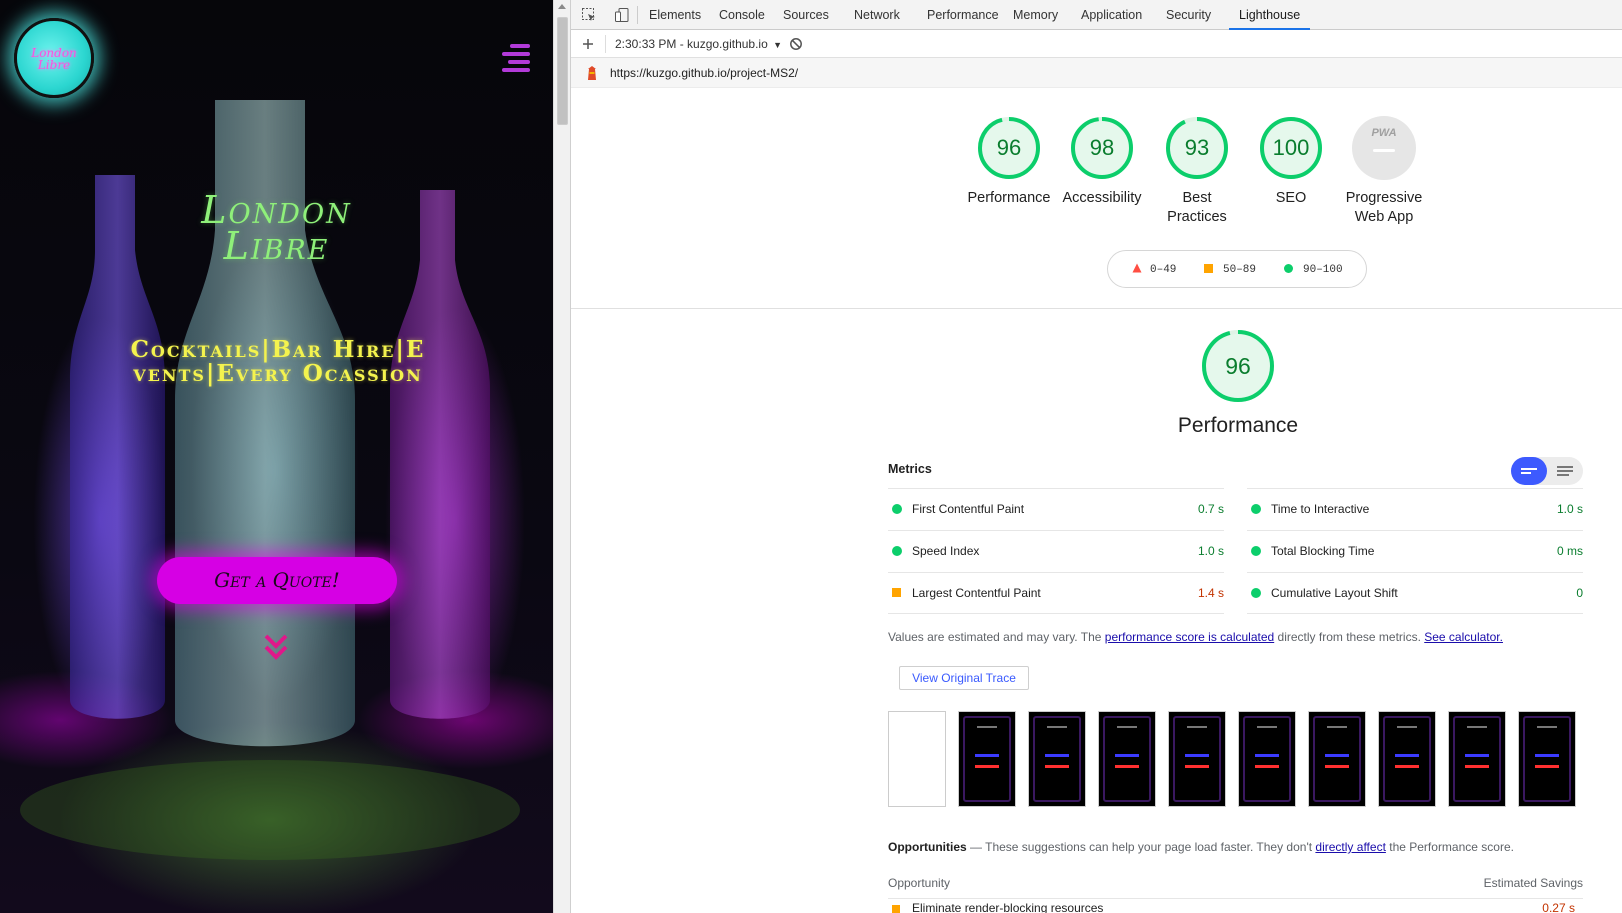 The image size is (1622, 913). What do you see at coordinates (1334, 593) in the screenshot?
I see `metric-name: Cumulative Layout Shift` at bounding box center [1334, 593].